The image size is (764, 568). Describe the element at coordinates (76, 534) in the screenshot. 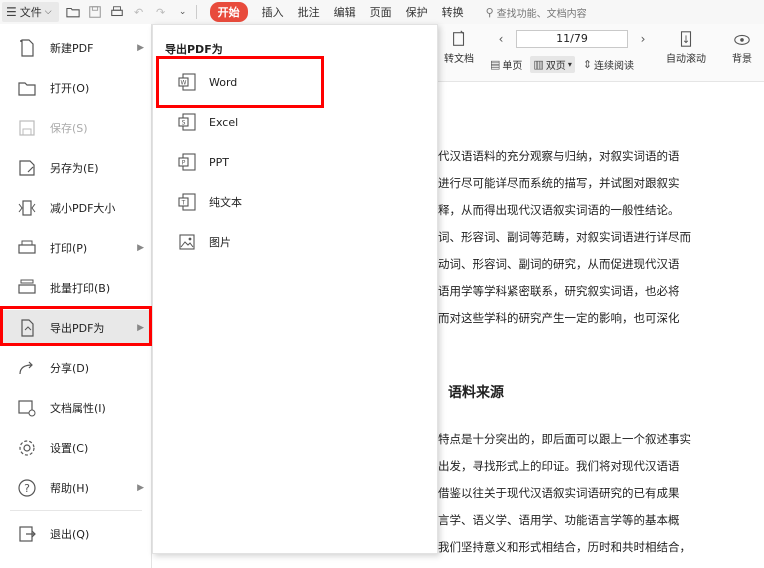

I see `menu-item-exit: 退出(Q)` at that location.